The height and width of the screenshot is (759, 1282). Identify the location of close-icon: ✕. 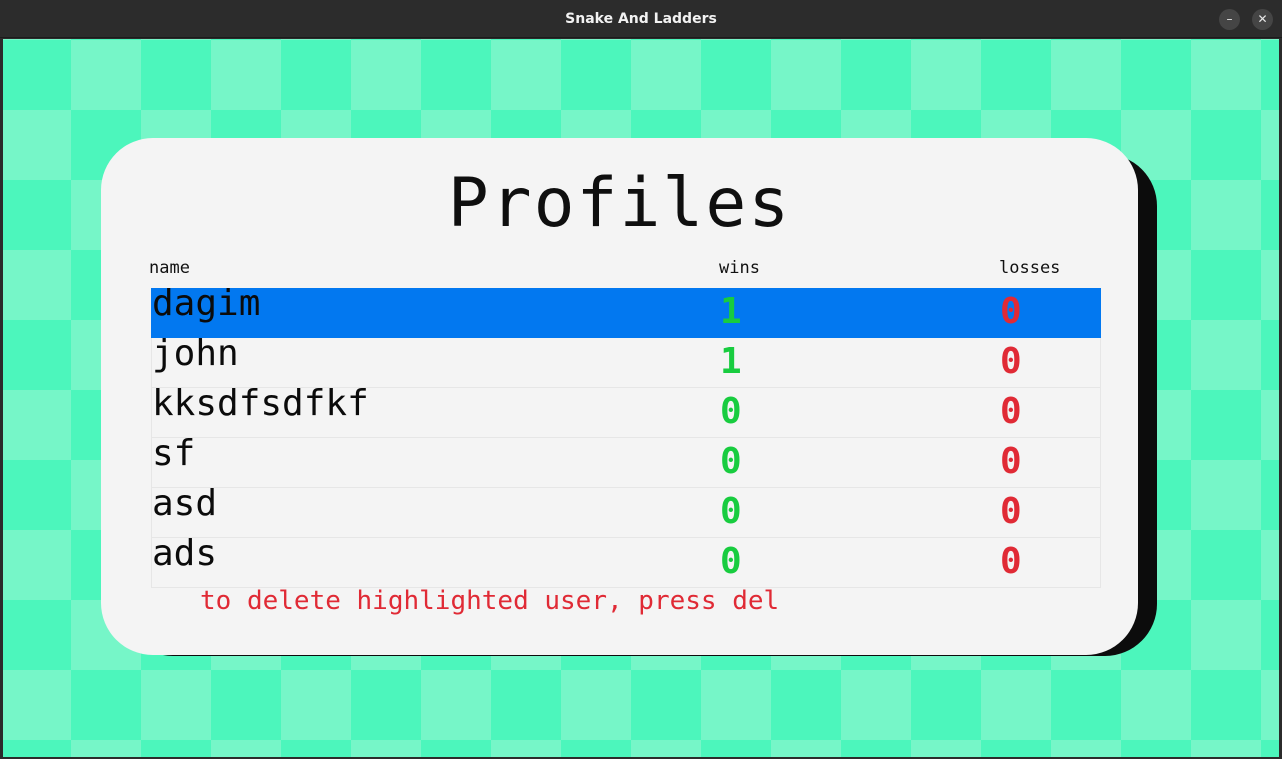
(1262, 19).